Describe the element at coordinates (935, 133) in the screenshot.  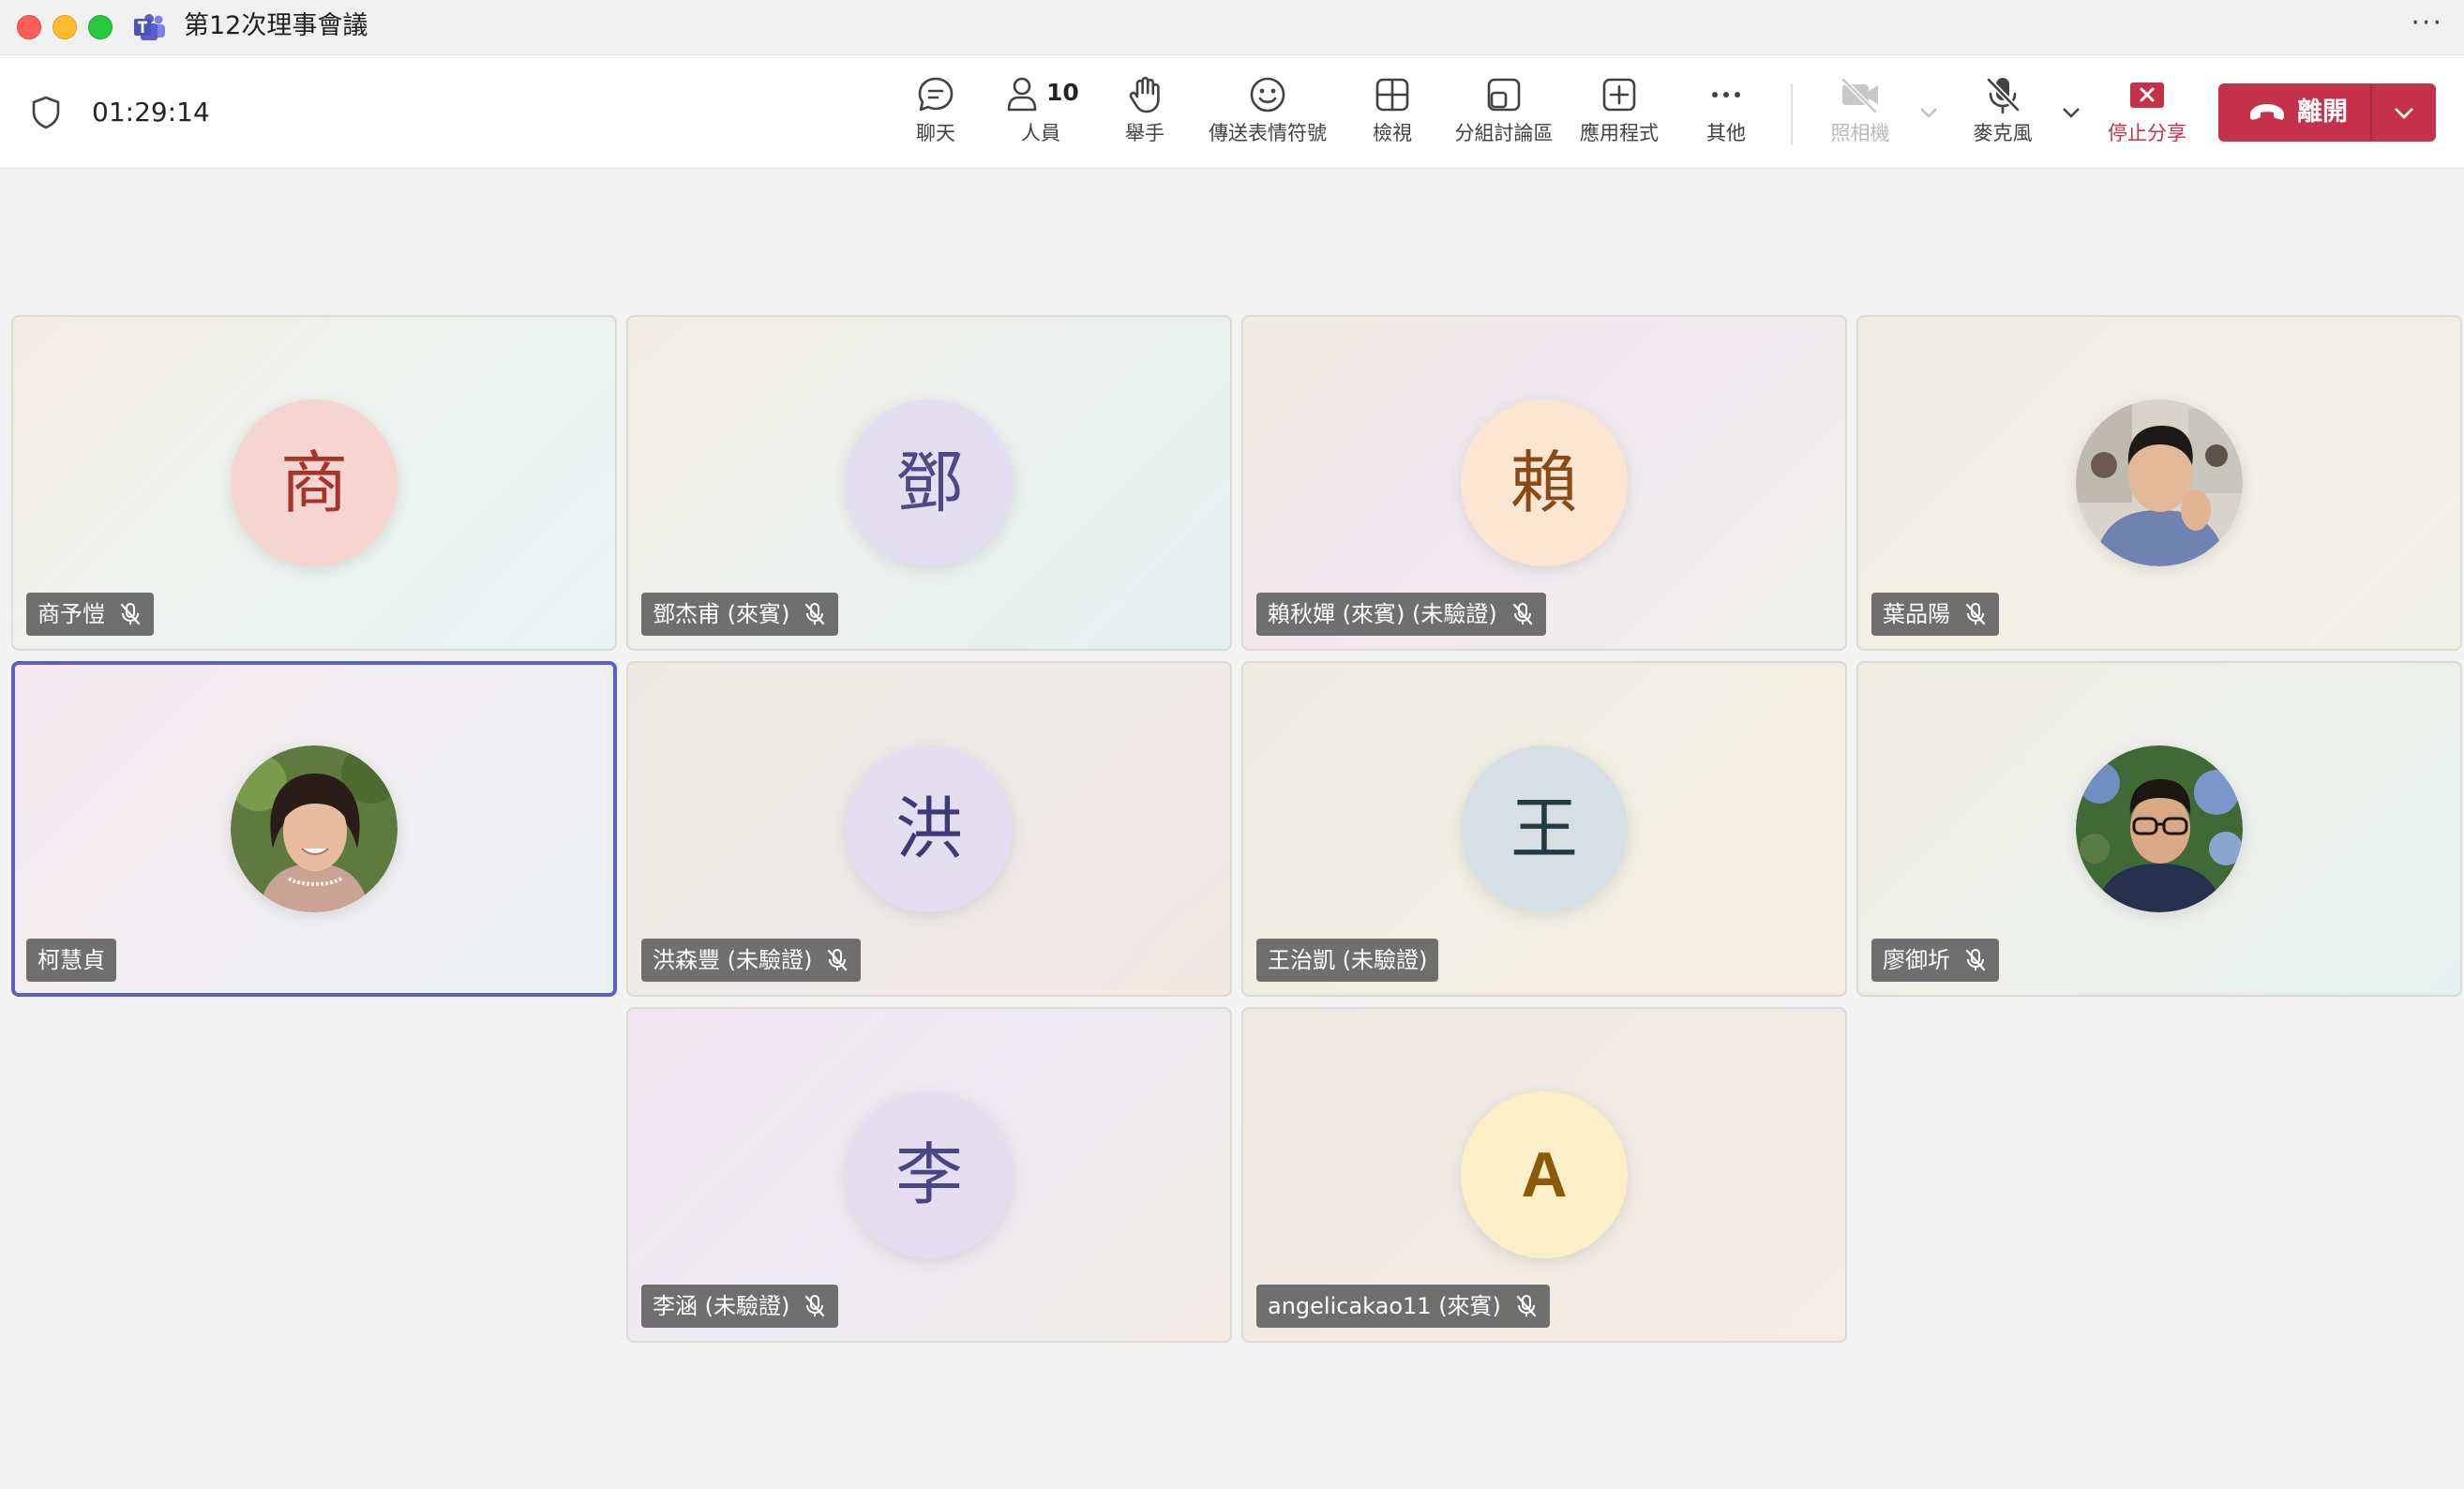
I see `chat-label: 聊天` at that location.